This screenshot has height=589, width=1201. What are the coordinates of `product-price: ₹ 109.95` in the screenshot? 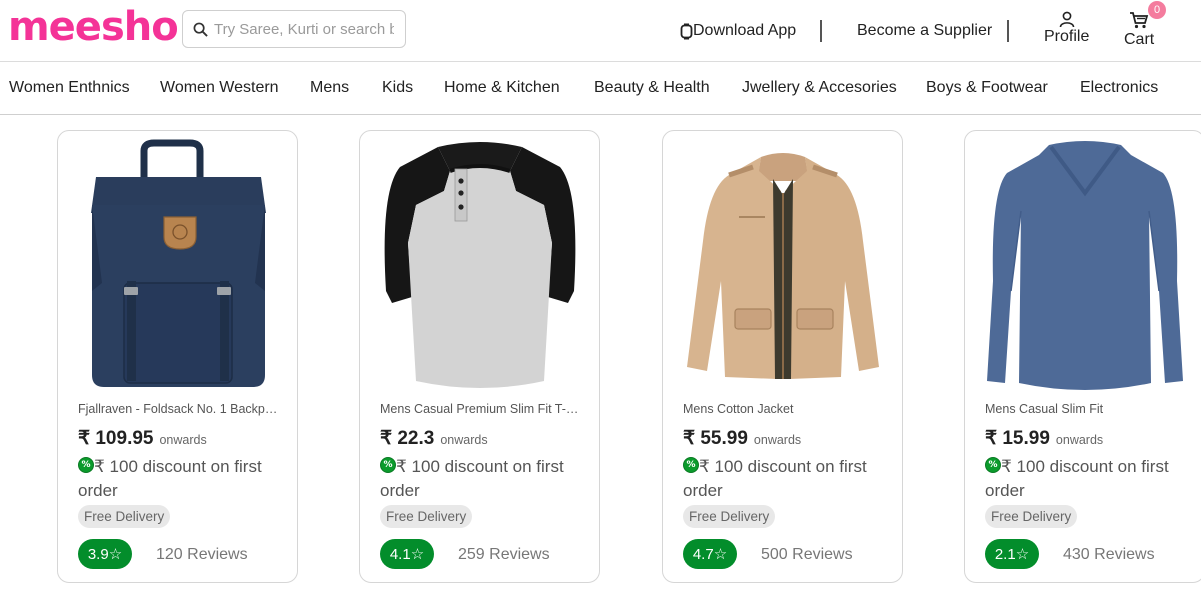 It's located at (116, 438).